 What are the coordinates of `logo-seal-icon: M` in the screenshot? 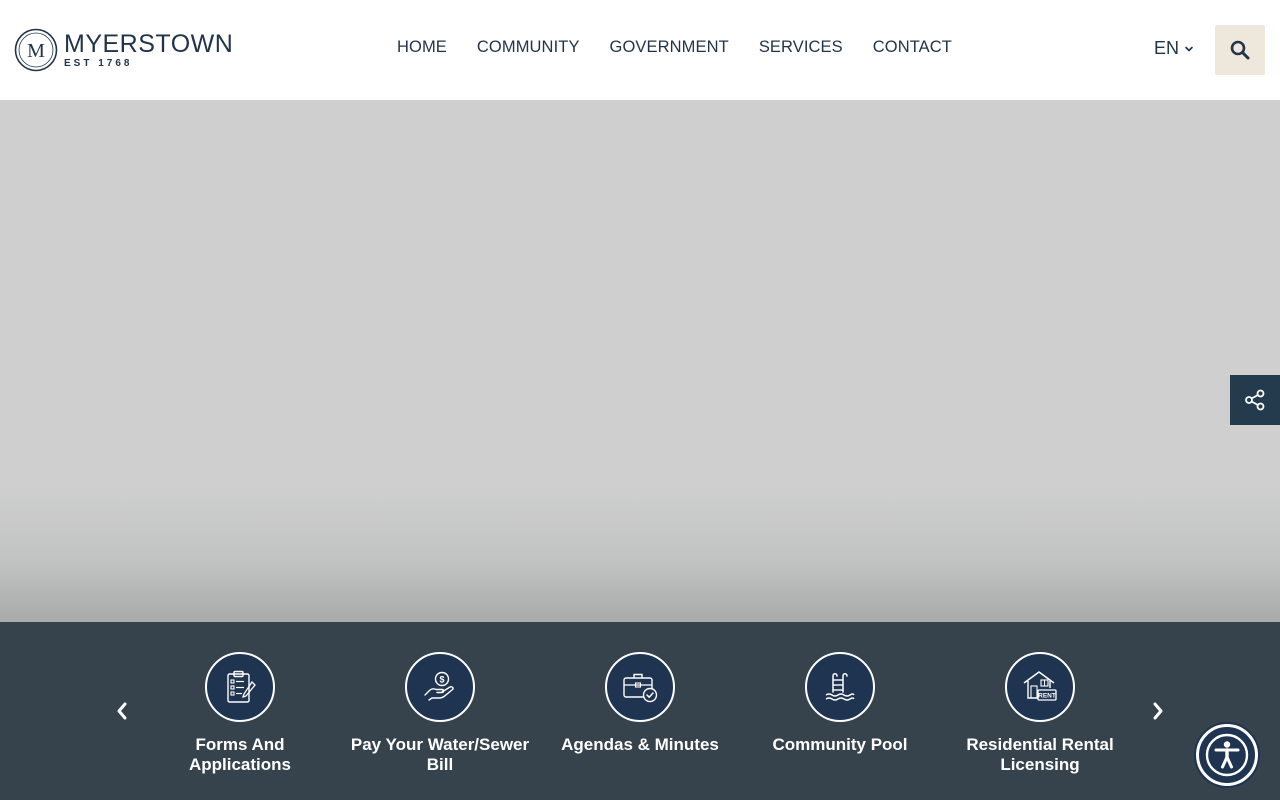 It's located at (36, 50).